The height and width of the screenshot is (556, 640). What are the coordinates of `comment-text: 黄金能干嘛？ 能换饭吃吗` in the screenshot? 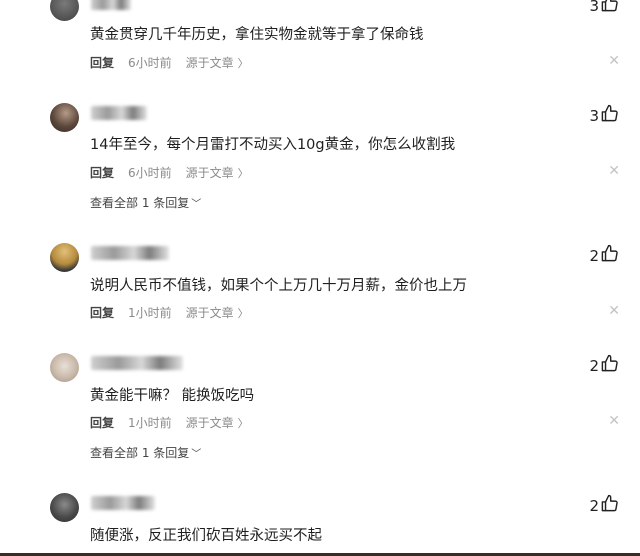 It's located at (172, 396).